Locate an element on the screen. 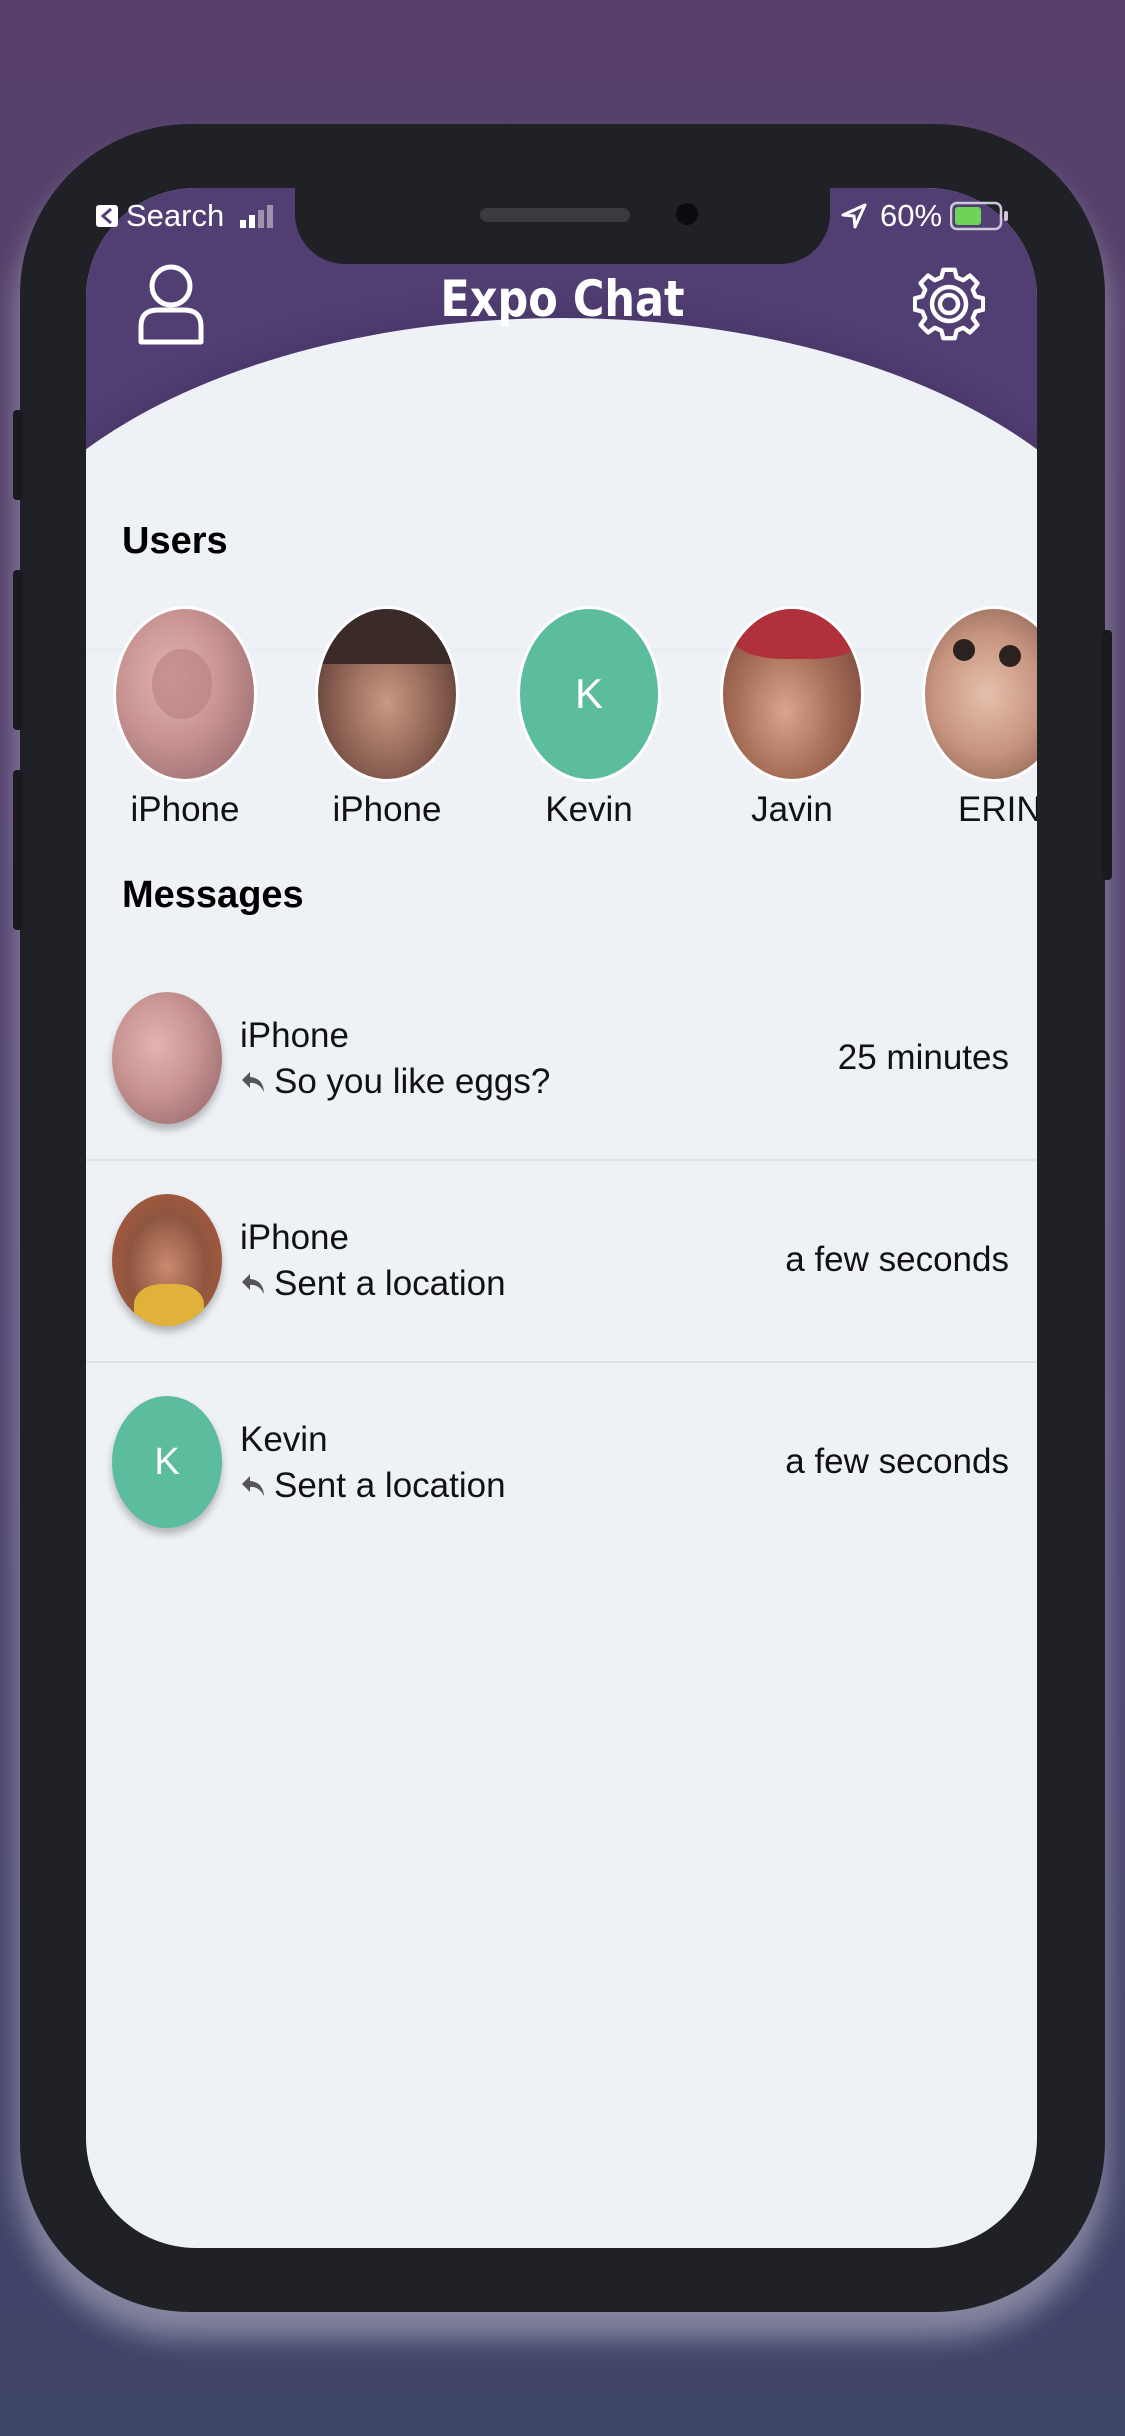  earpiece-speaker is located at coordinates (555, 215).